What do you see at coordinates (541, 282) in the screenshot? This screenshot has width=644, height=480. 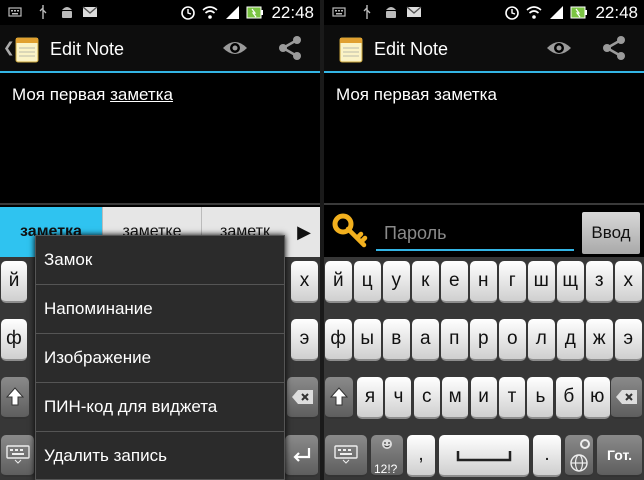 I see `key: ш` at bounding box center [541, 282].